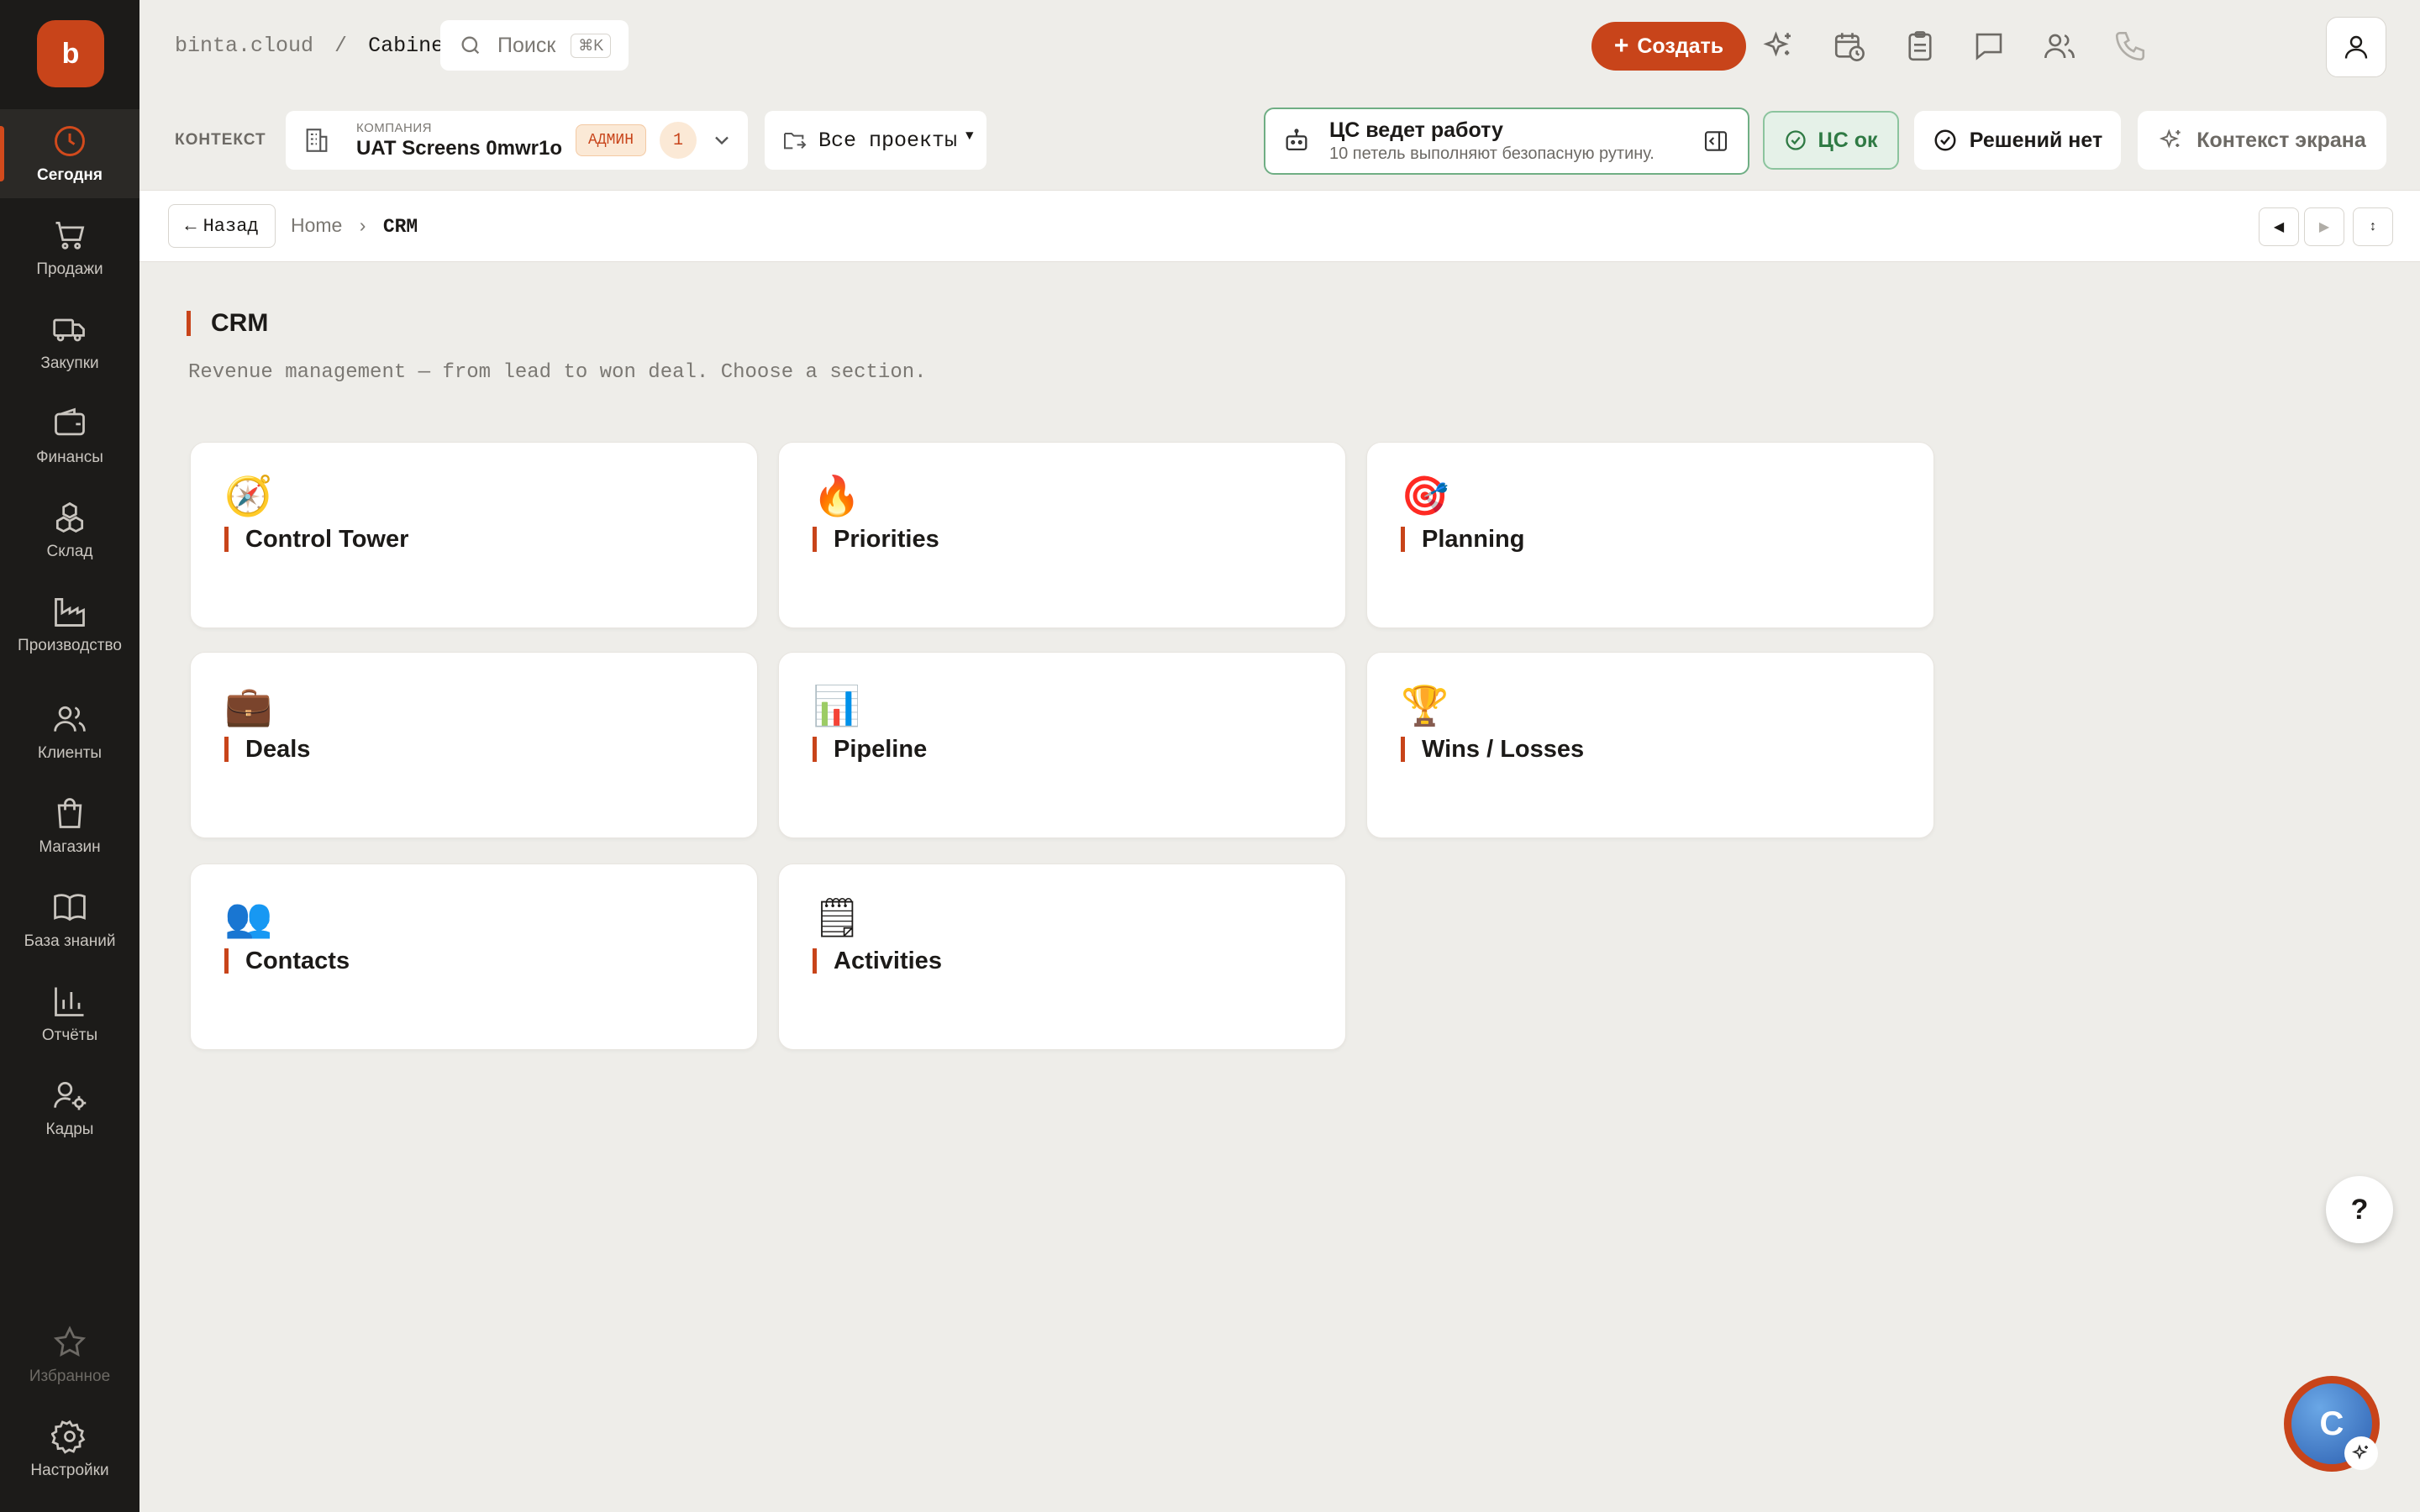 This screenshot has width=2420, height=1512. I want to click on search-shortcut: ⌘K, so click(591, 45).